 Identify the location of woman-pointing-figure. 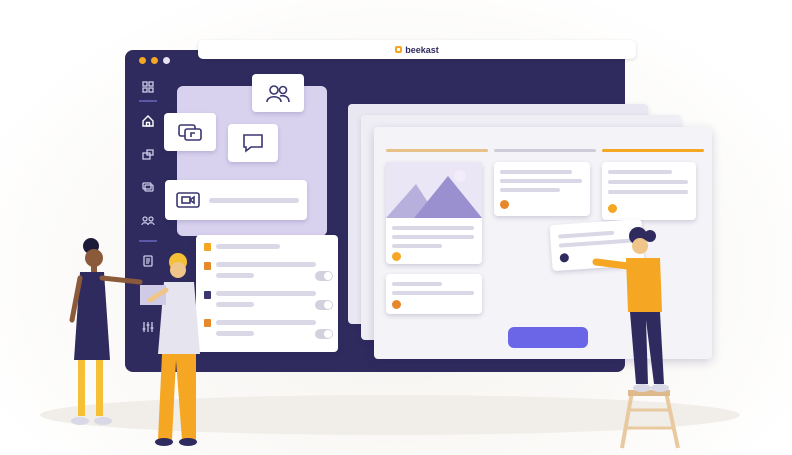
(106, 331).